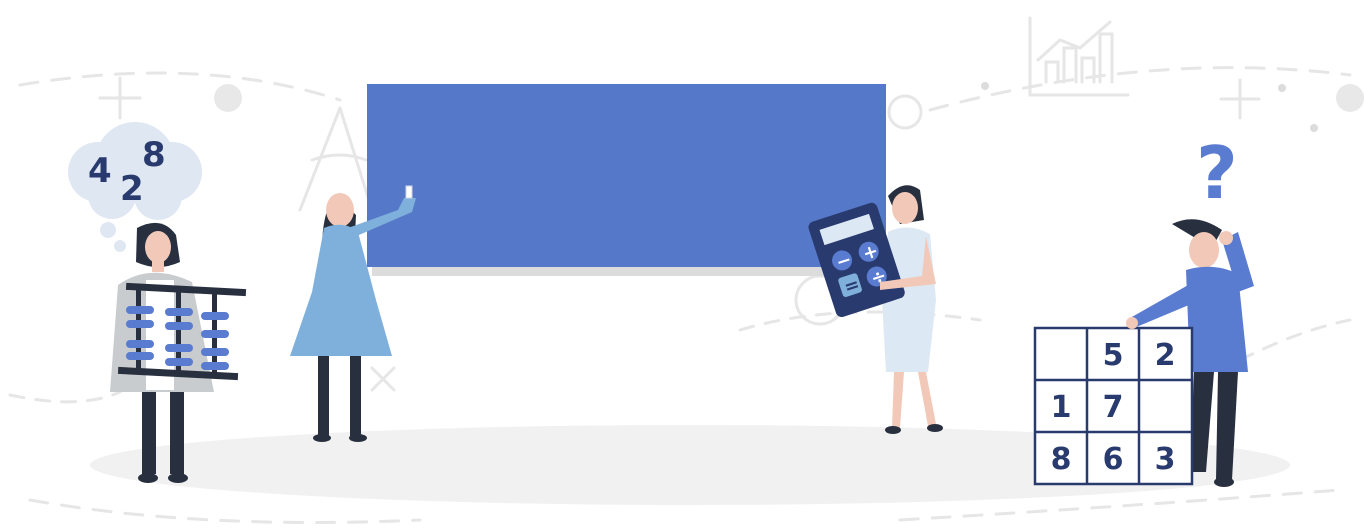  I want to click on question-mark: ?, so click(1217, 173).